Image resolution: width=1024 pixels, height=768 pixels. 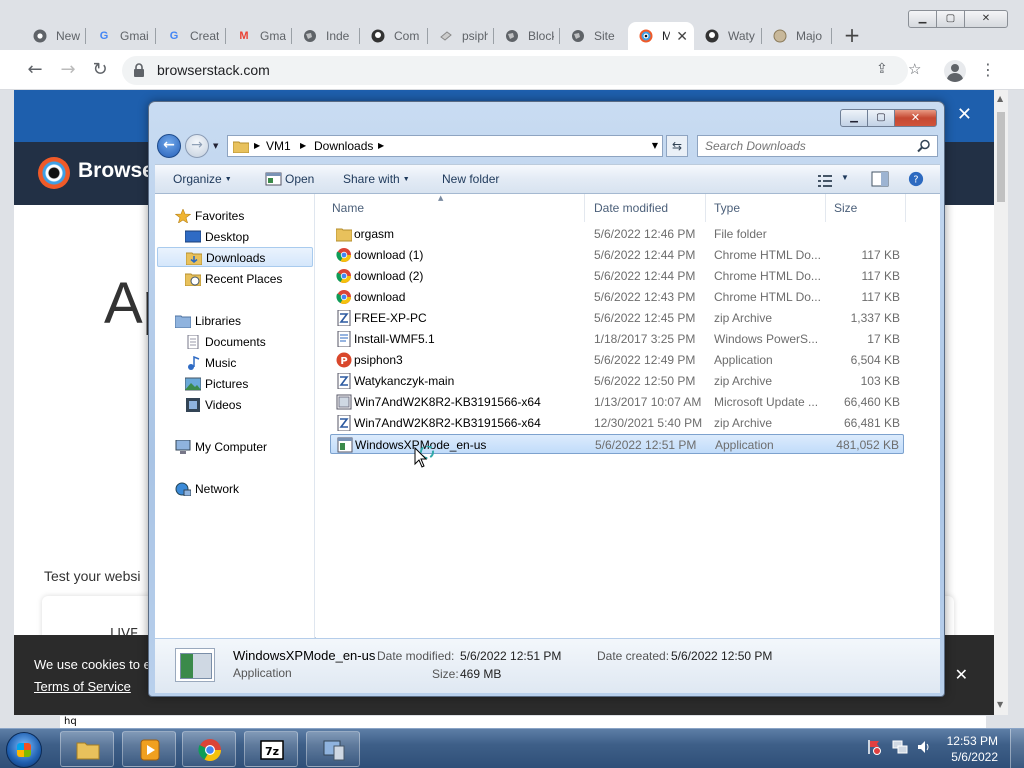 I want to click on tab-psiphon: psiph, so click(x=461, y=36).